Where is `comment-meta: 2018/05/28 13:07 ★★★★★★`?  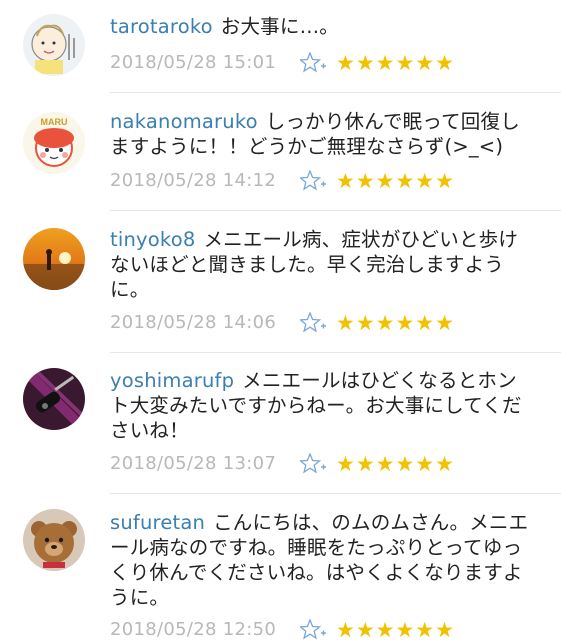 comment-meta: 2018/05/28 13:07 ★★★★★★ is located at coordinates (330, 464).